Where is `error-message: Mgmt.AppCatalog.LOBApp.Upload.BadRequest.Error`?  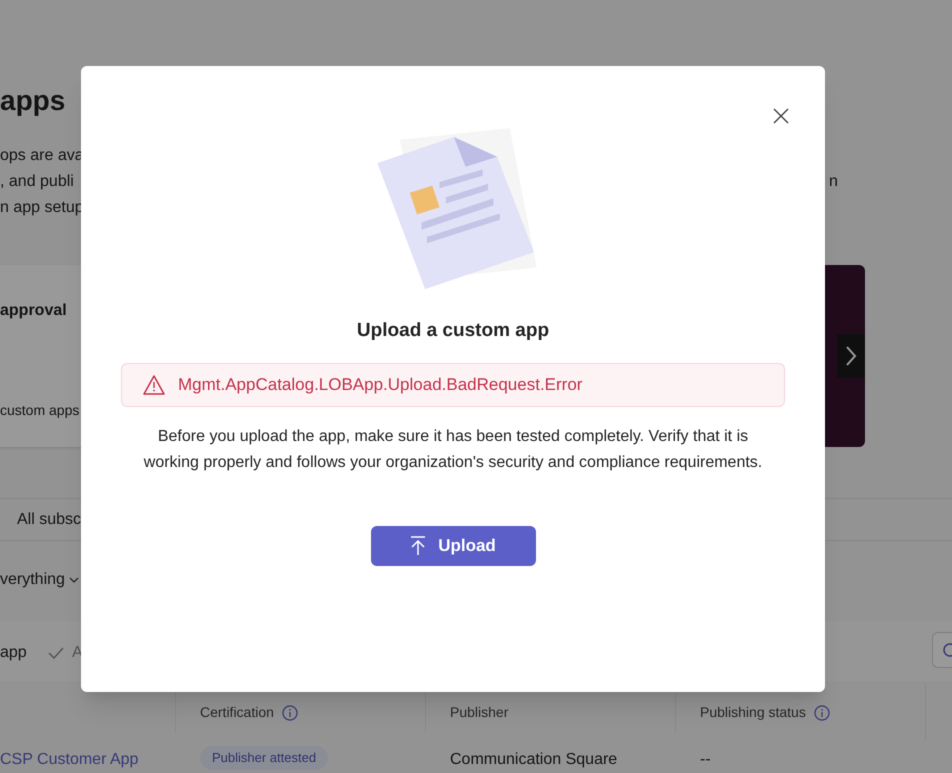 error-message: Mgmt.AppCatalog.LOBApp.Upload.BadRequest.Error is located at coordinates (380, 385).